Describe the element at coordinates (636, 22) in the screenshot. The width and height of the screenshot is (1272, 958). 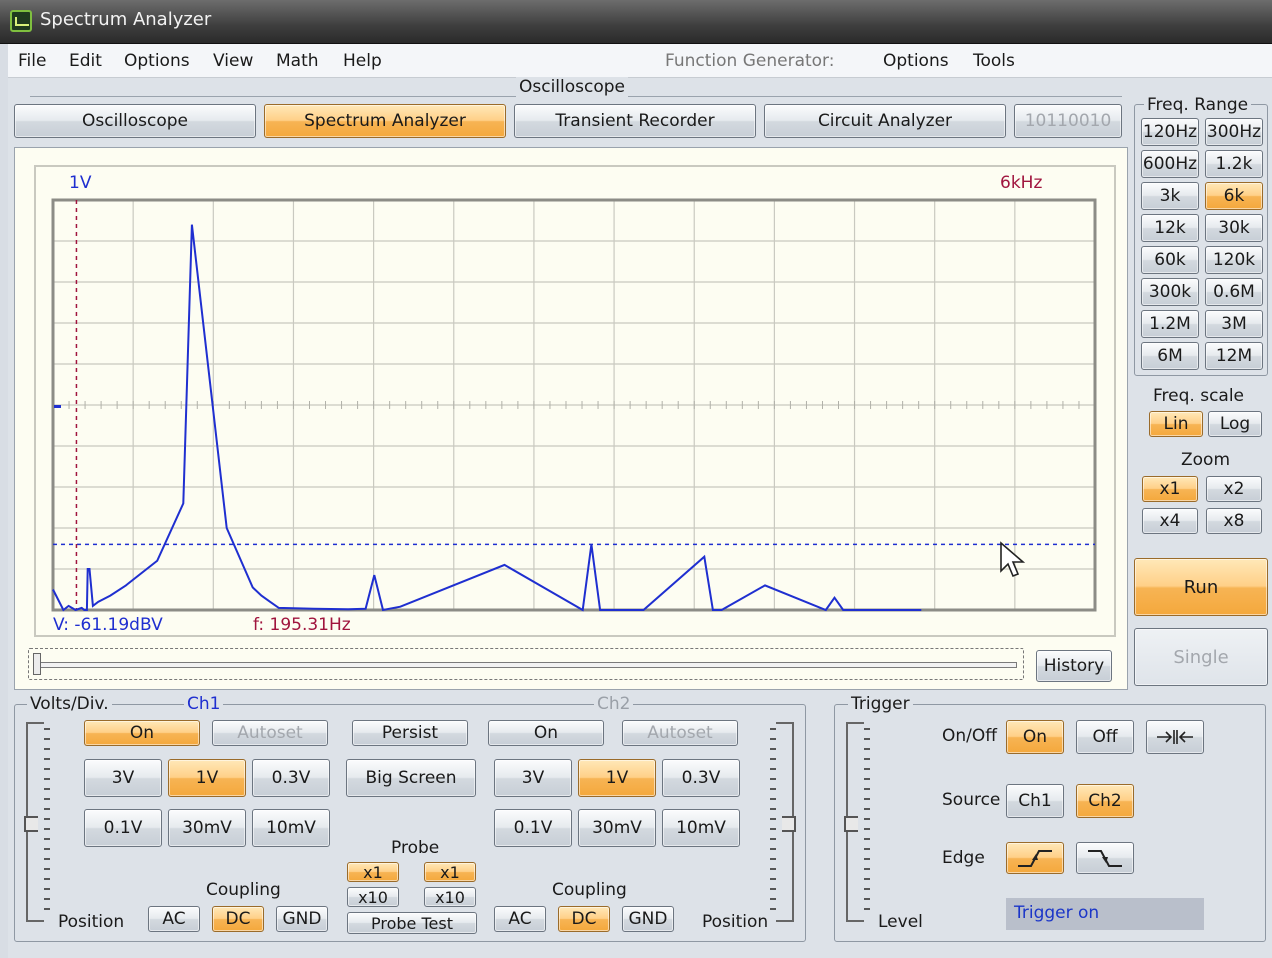
I see `title-bar: Spectrum Analyzer` at that location.